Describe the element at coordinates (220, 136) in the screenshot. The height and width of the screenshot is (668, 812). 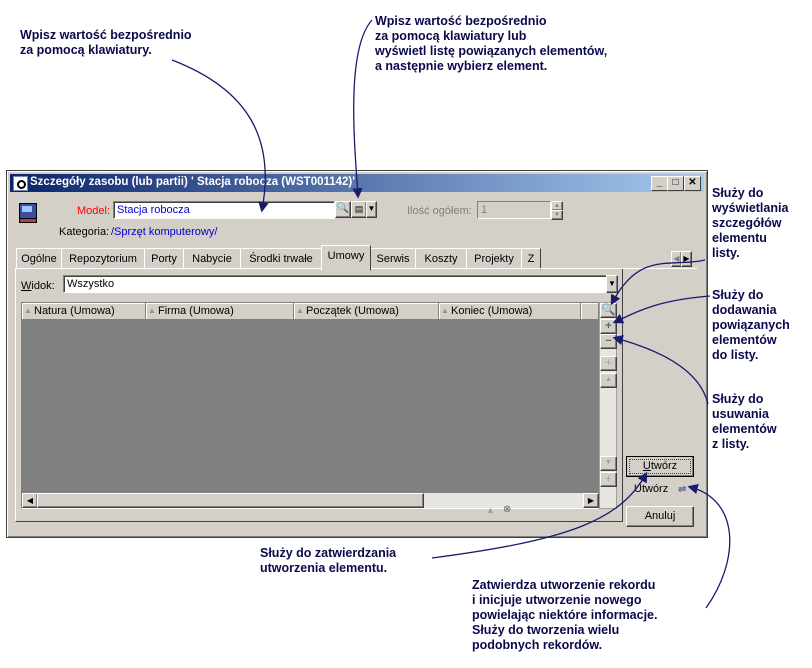
I see `arrow-keyboard-entry` at that location.